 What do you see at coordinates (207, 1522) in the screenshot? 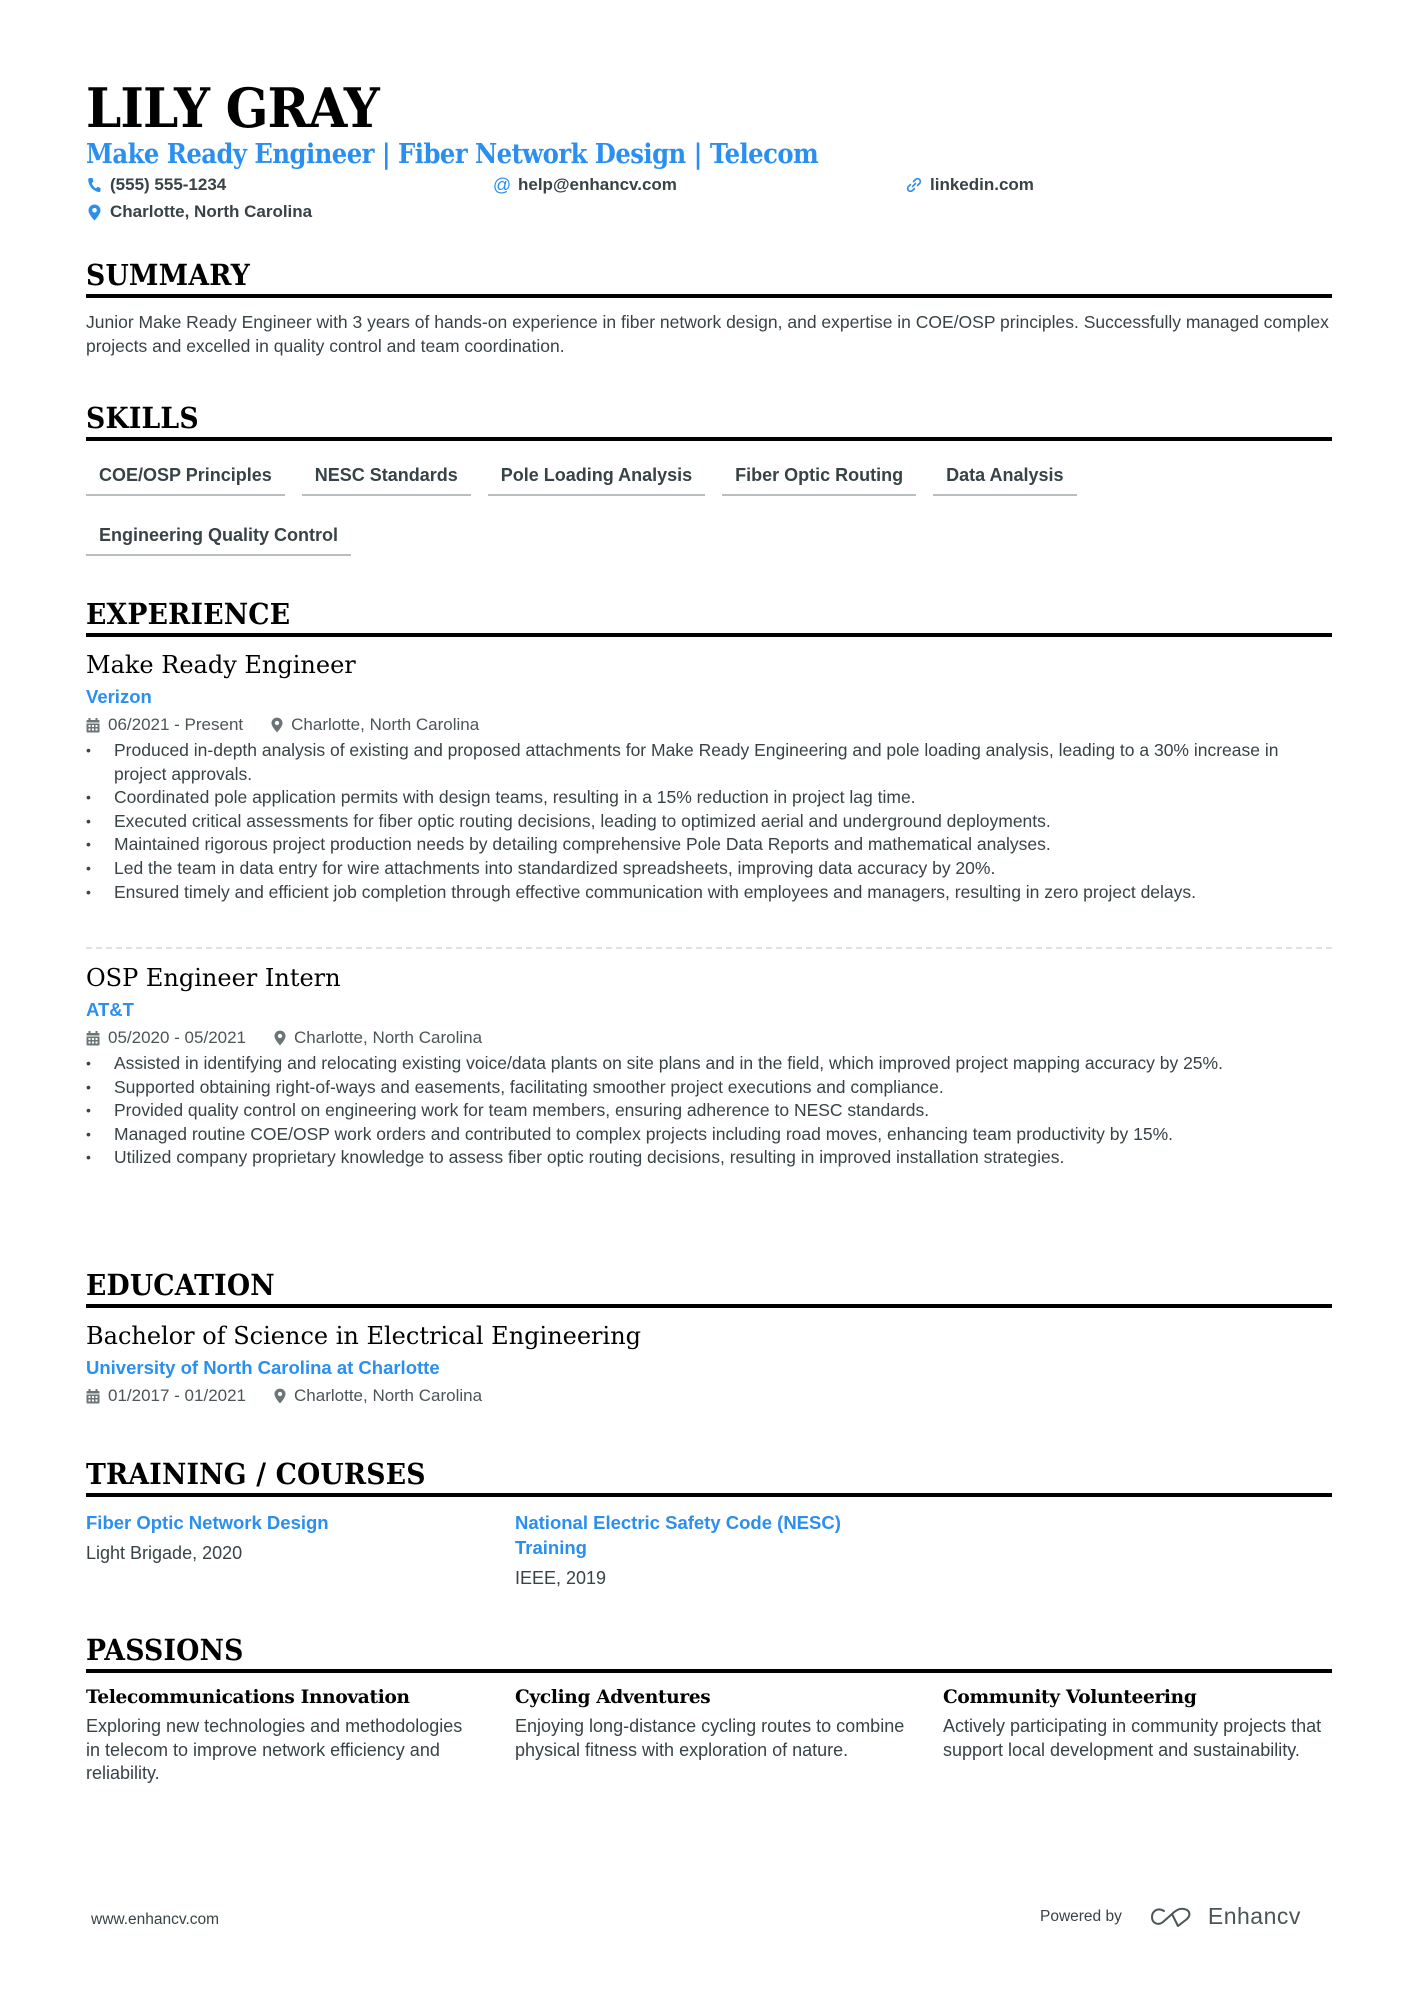
I see `course-title: Fiber Optic Network Design` at bounding box center [207, 1522].